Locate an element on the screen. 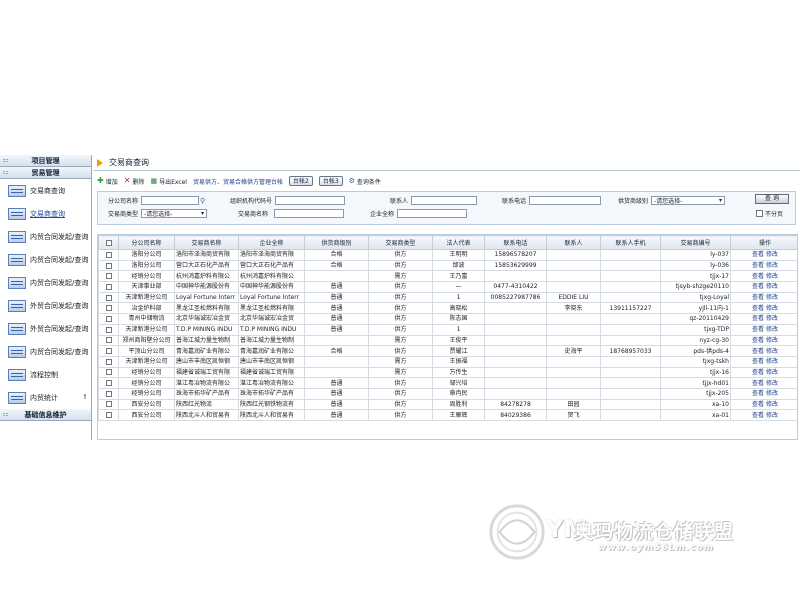 This screenshot has width=800, height=600. no-paging-checkbox: 不分页 is located at coordinates (769, 213).